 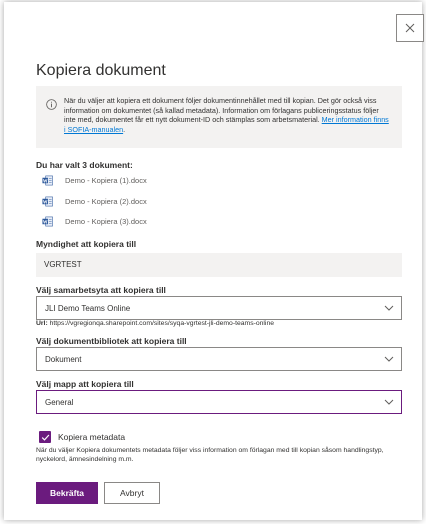 I want to click on checkmark-icon, so click(x=45, y=437).